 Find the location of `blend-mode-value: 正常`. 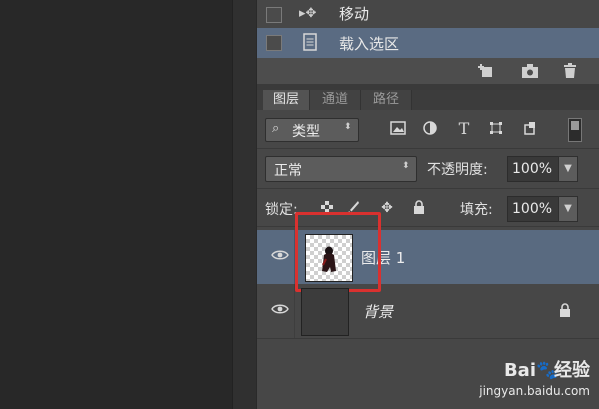

blend-mode-value: 正常 is located at coordinates (288, 171).